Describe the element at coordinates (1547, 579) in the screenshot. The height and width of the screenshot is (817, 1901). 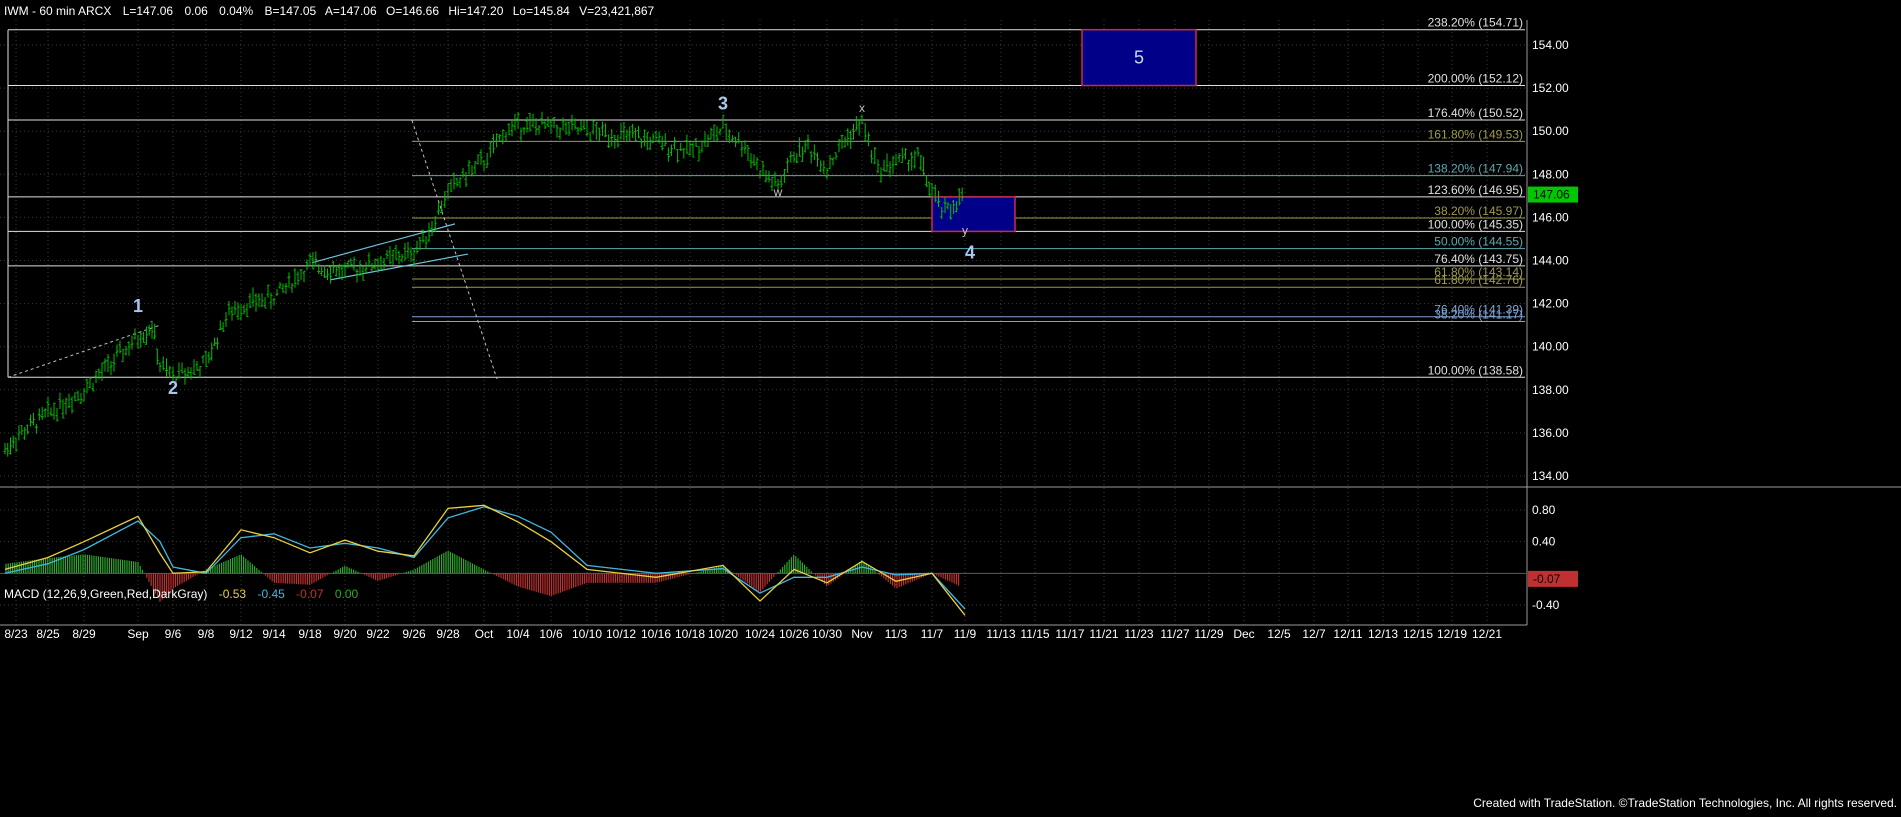
I see `macd-last-label: -0.07` at that location.